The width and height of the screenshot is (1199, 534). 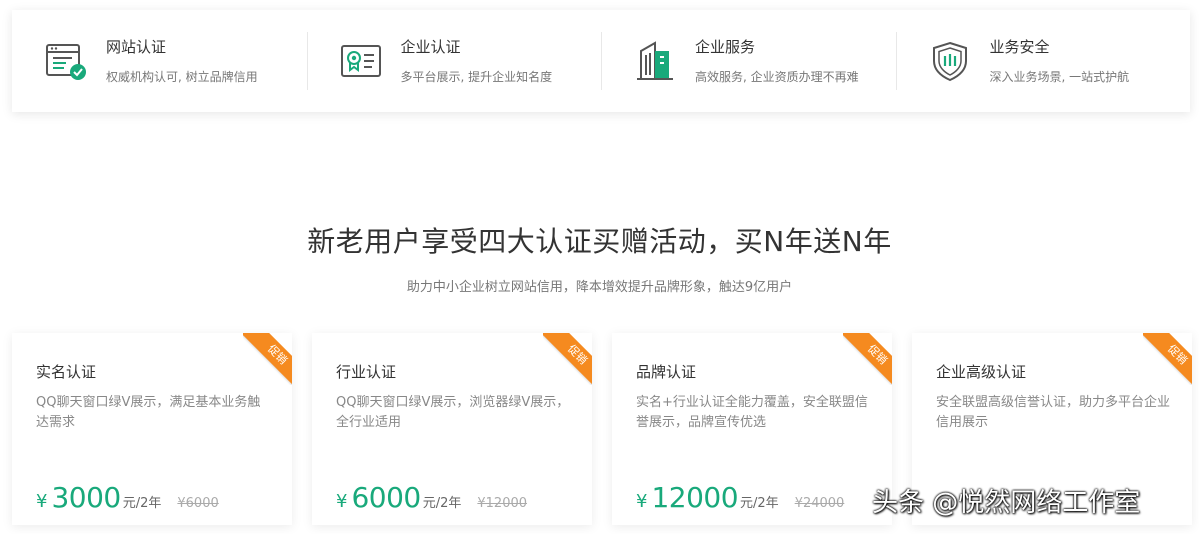 I want to click on promo-title: 新老用户享受四大认证买赠活动，买N年送N年, so click(x=599, y=241).